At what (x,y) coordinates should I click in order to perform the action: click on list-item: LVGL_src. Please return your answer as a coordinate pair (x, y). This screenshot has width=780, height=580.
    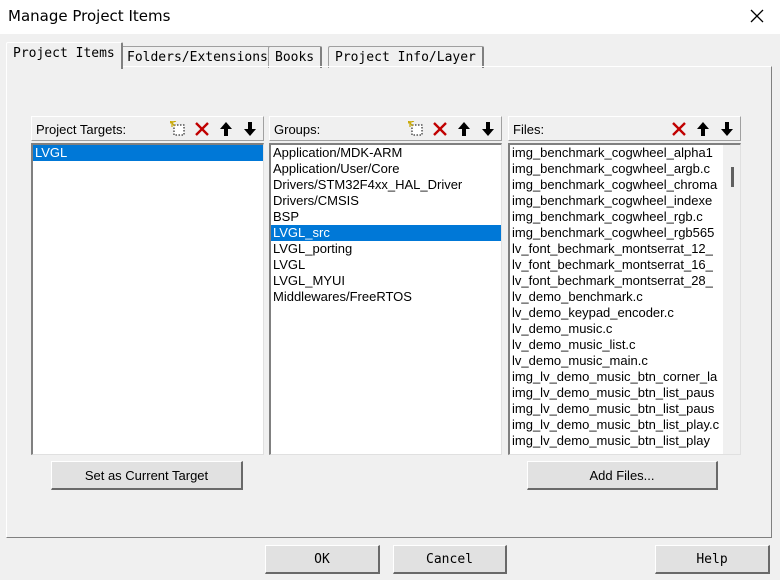
    Looking at the image, I should click on (386, 233).